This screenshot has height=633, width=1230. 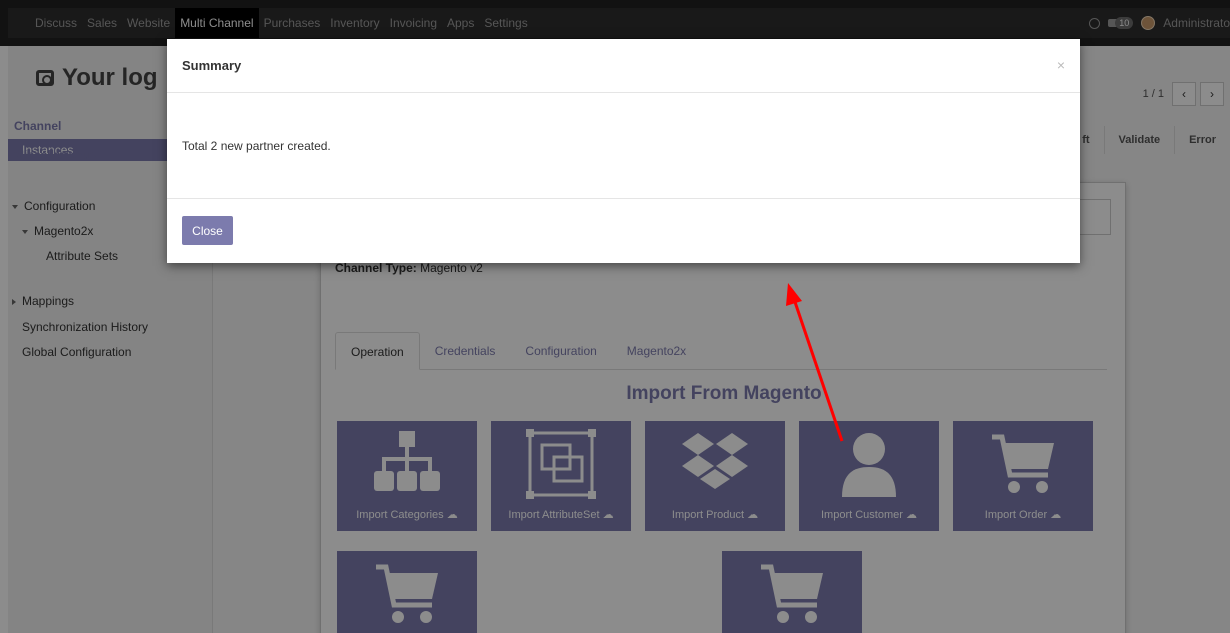 I want to click on dialog-footer: Close, so click(x=623, y=231).